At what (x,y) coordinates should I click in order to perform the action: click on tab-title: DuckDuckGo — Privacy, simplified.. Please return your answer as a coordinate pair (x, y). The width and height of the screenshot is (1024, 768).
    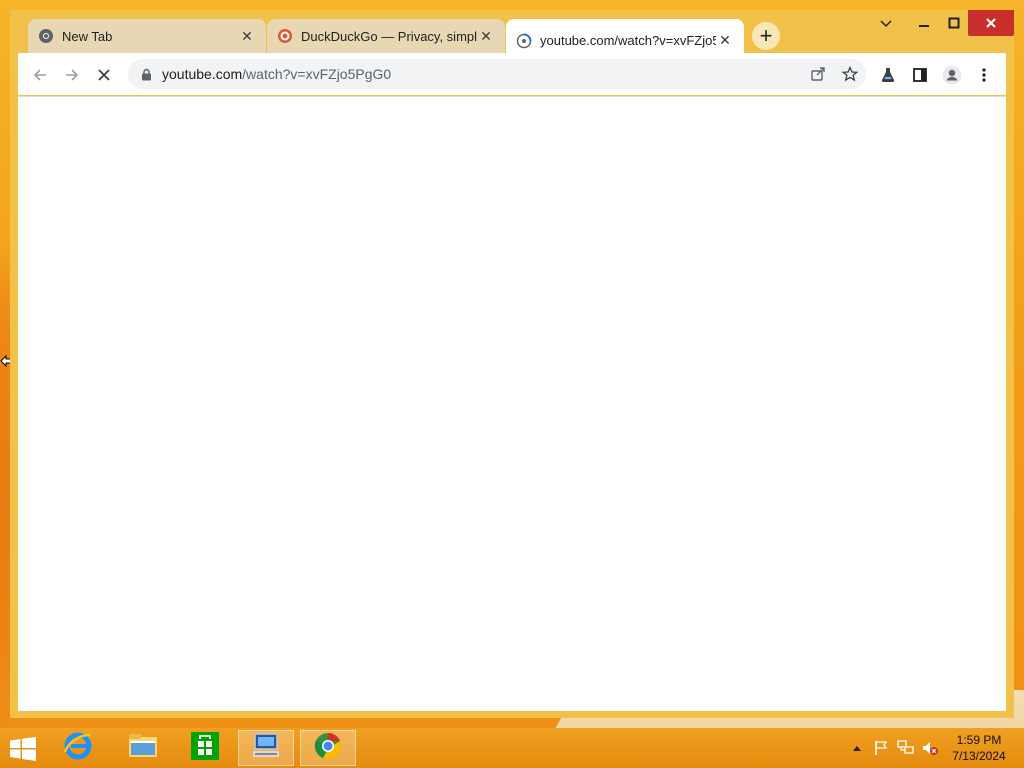
    Looking at the image, I should click on (389, 36).